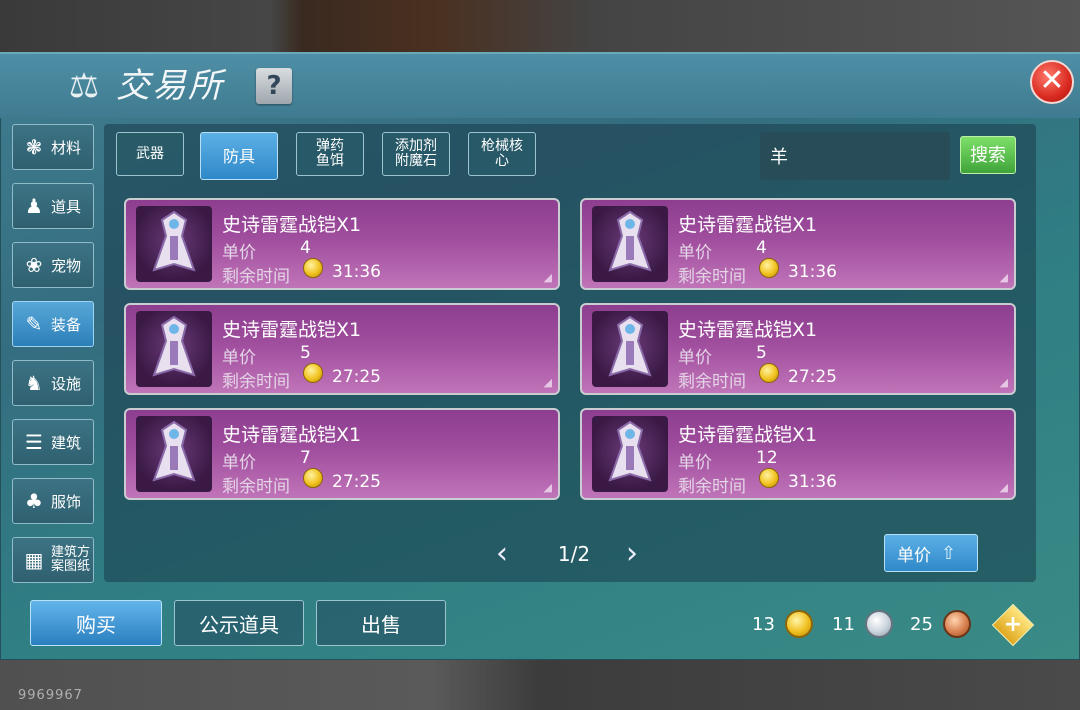 This screenshot has width=1080, height=710. I want to click on category-facilities: ♞ 设施, so click(53, 383).